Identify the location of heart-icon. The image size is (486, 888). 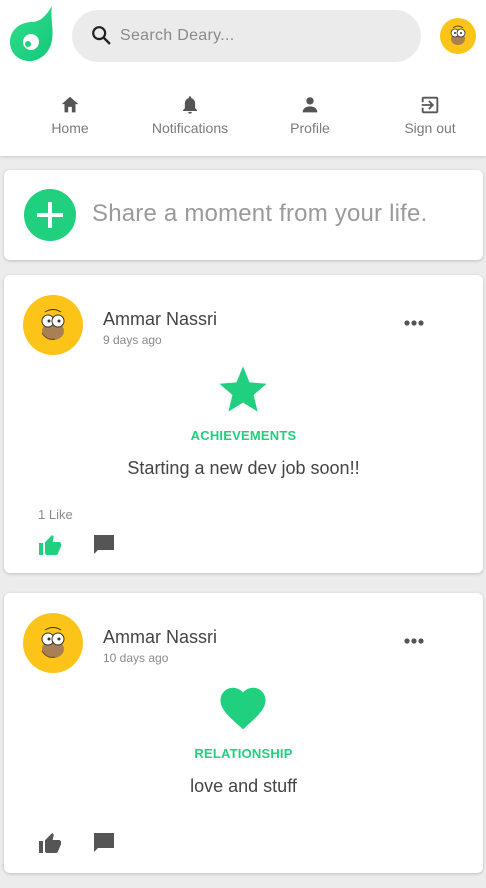
(243, 708).